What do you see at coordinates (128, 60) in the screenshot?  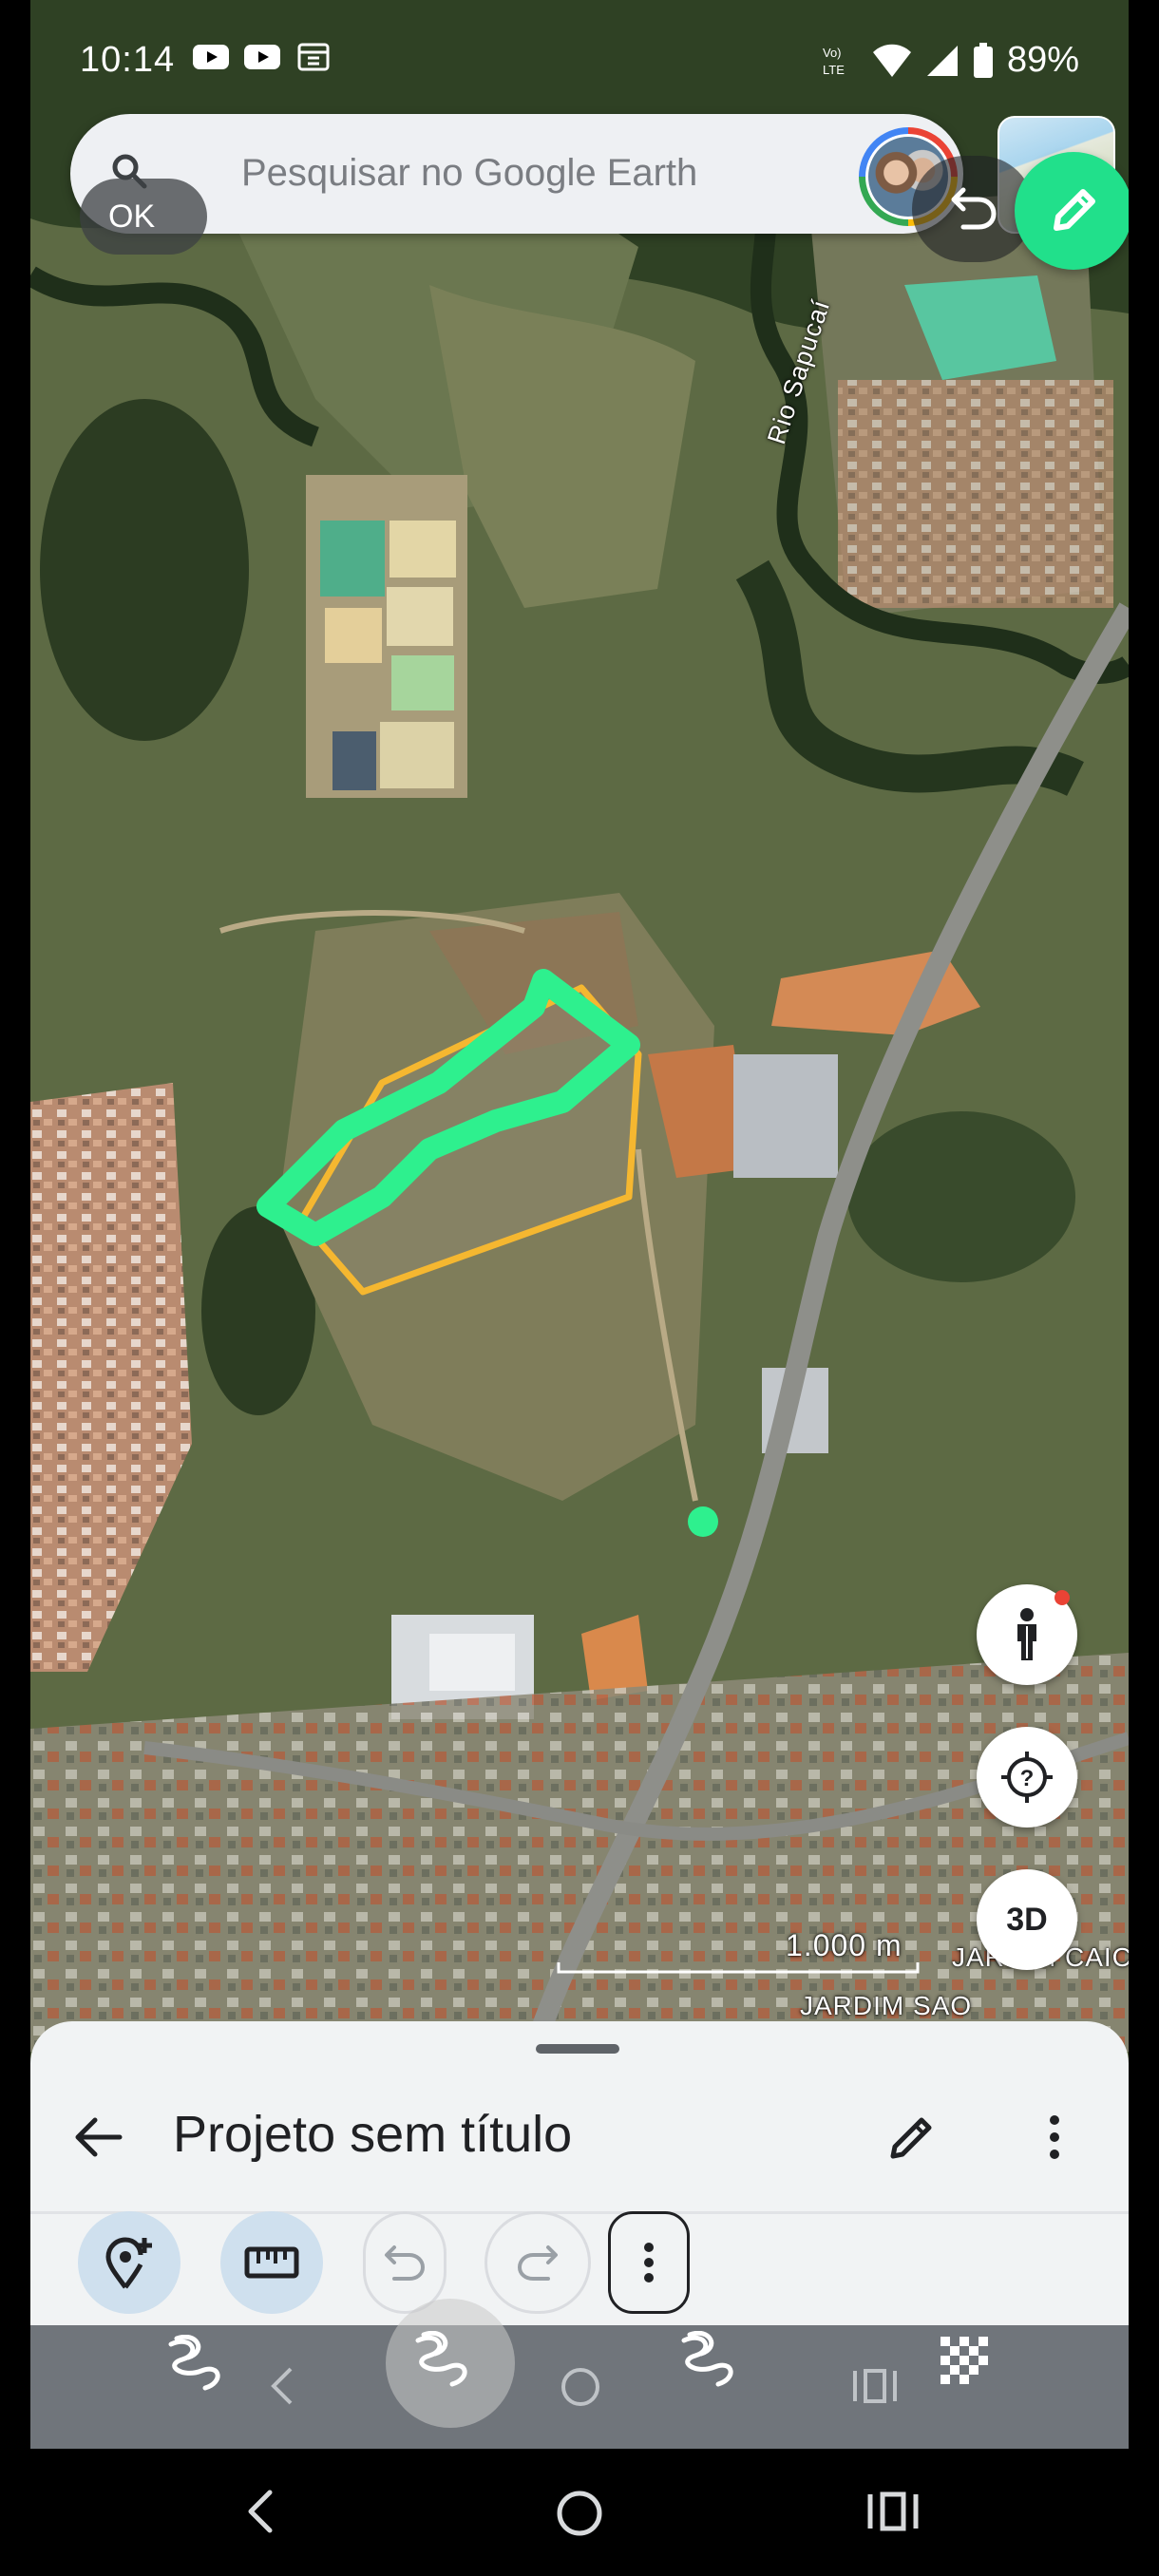 I see `clock: 10:14` at bounding box center [128, 60].